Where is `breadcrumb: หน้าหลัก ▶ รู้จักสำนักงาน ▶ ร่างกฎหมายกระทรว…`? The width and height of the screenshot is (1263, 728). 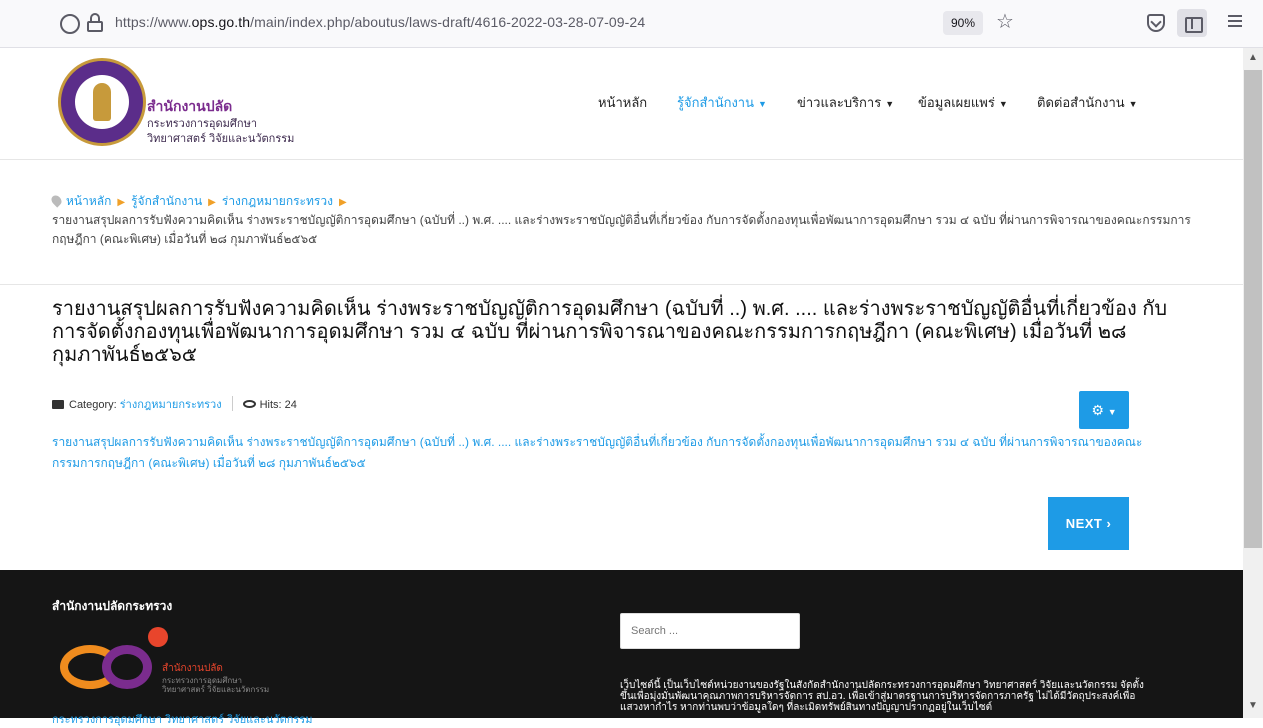 breadcrumb: หน้าหลัก ▶ รู้จักสำนักงาน ▶ ร่างกฎหมายกระทรว… is located at coordinates (201, 201).